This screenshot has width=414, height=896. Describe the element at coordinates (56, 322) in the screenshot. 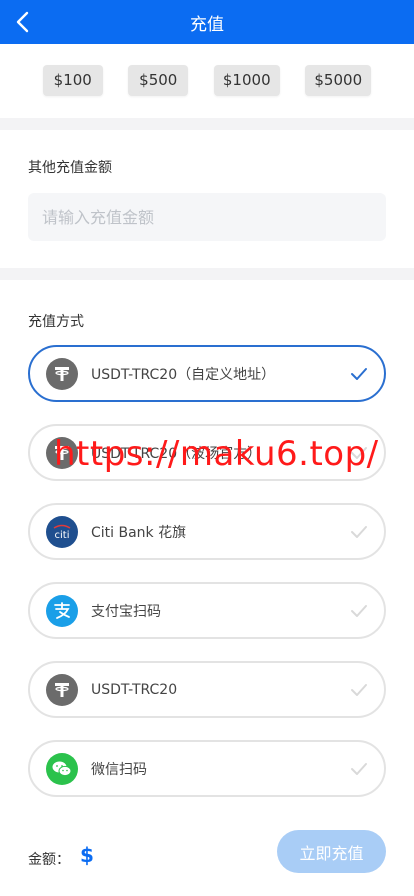

I see `payment-method-label: 充值方式` at that location.